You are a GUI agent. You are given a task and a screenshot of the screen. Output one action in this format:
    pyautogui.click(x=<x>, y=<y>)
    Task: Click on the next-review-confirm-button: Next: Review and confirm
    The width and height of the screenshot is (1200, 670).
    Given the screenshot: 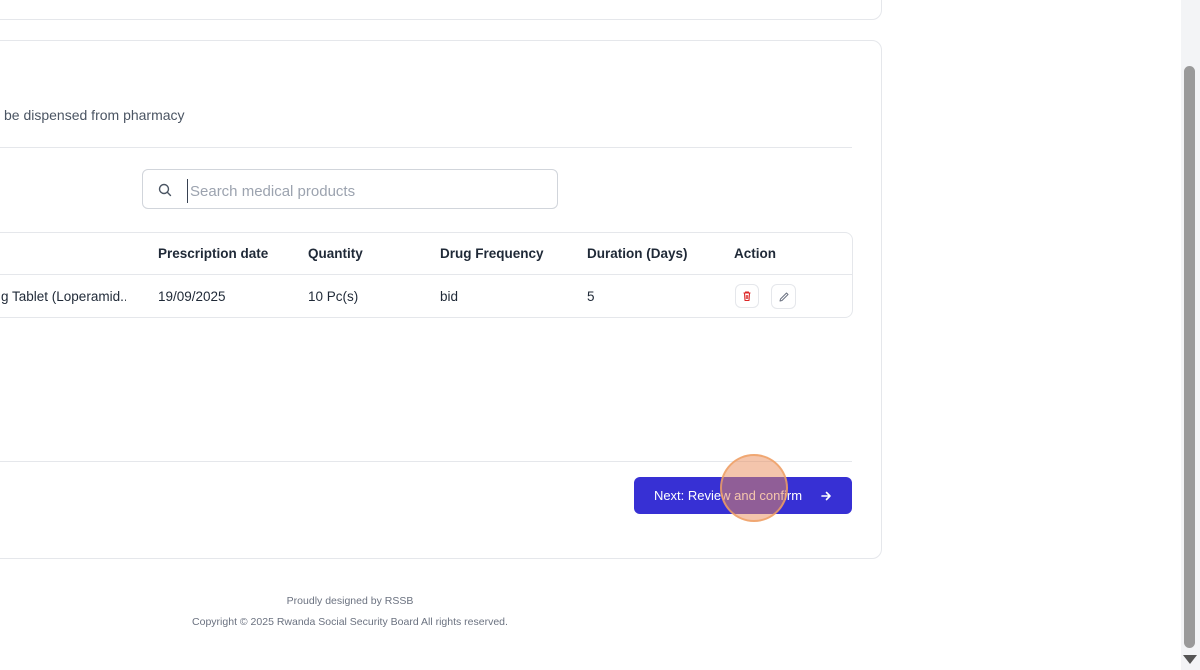 What is the action you would take?
    pyautogui.click(x=743, y=495)
    